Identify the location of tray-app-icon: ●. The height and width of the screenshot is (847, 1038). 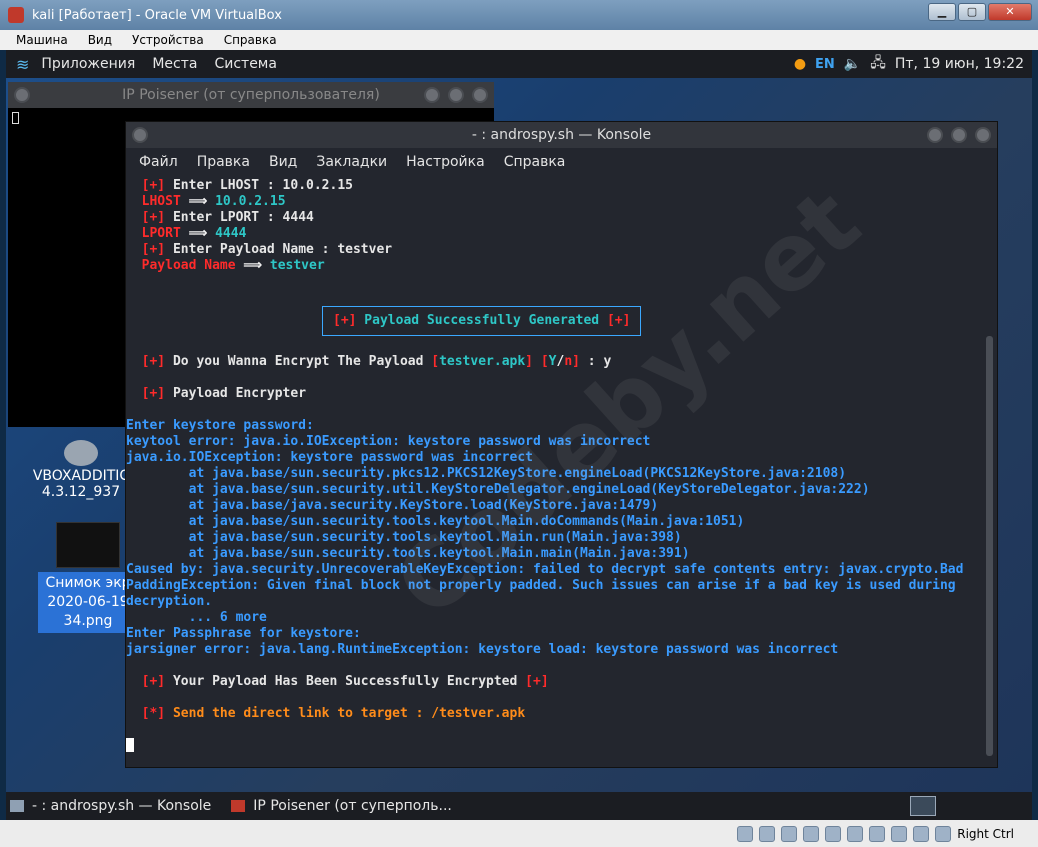
(800, 64).